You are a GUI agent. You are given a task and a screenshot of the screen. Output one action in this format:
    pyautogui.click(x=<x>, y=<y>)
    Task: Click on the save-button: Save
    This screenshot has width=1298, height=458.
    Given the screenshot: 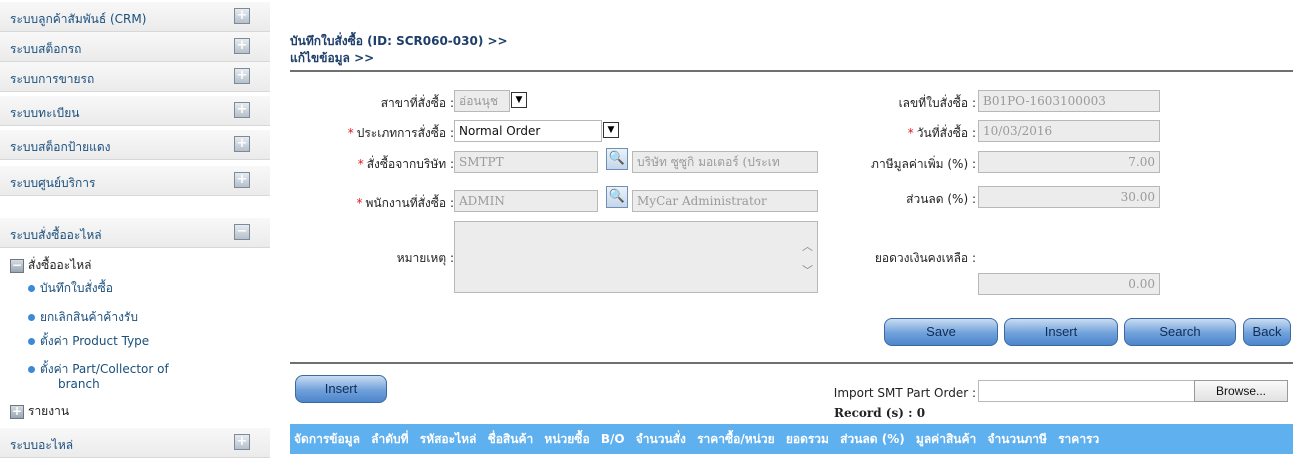 What is the action you would take?
    pyautogui.click(x=941, y=332)
    